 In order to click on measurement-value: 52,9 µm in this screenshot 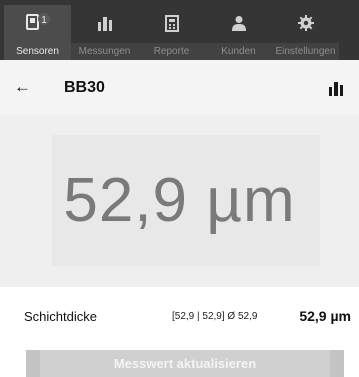, I will do `click(179, 200)`.